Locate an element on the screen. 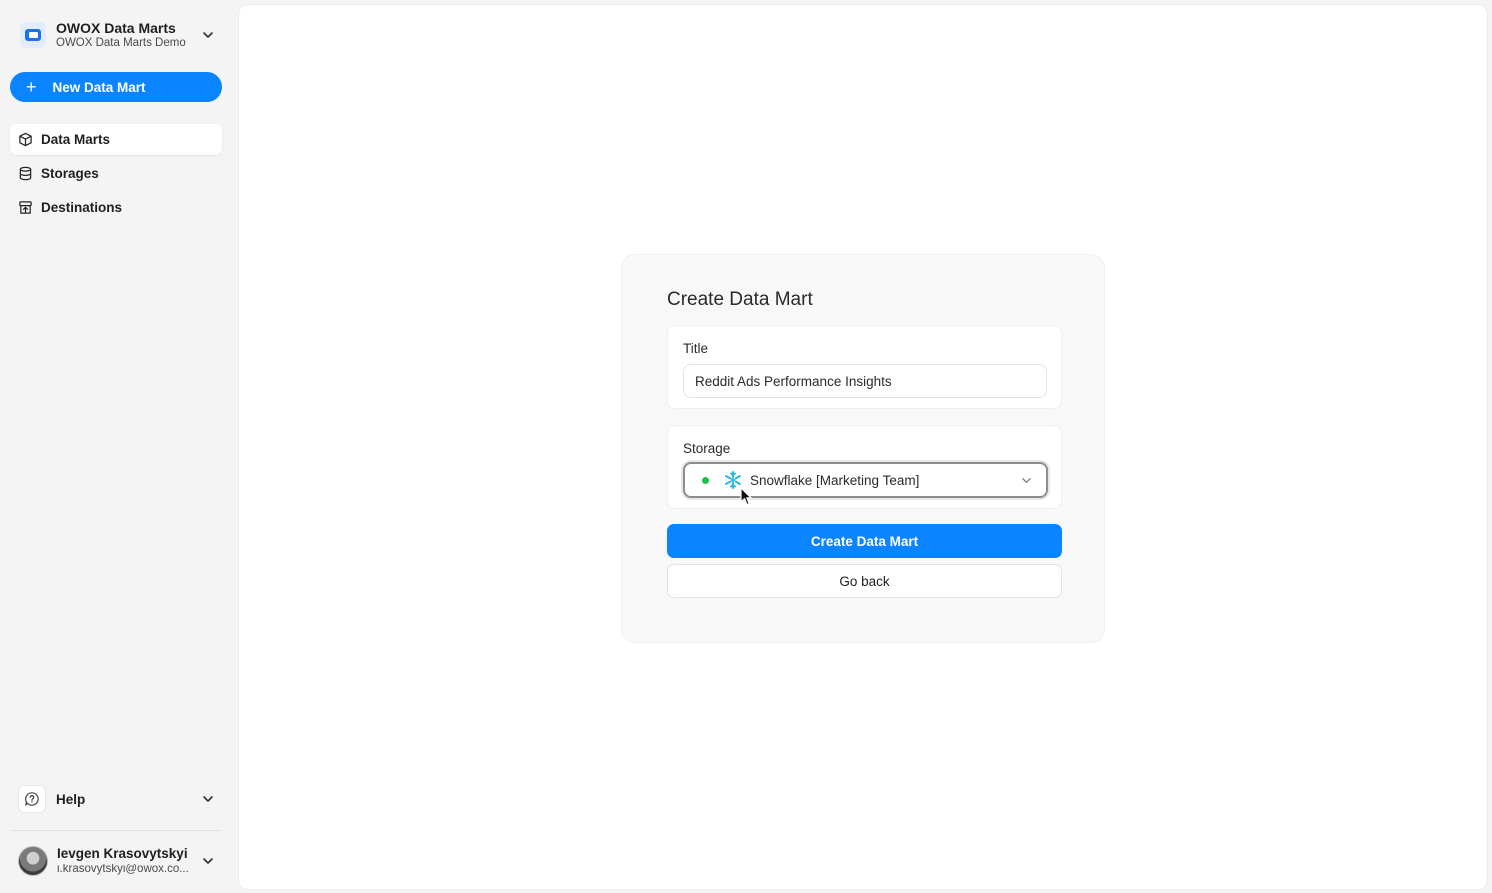 Image resolution: width=1492 pixels, height=893 pixels. help-label: Help is located at coordinates (71, 799).